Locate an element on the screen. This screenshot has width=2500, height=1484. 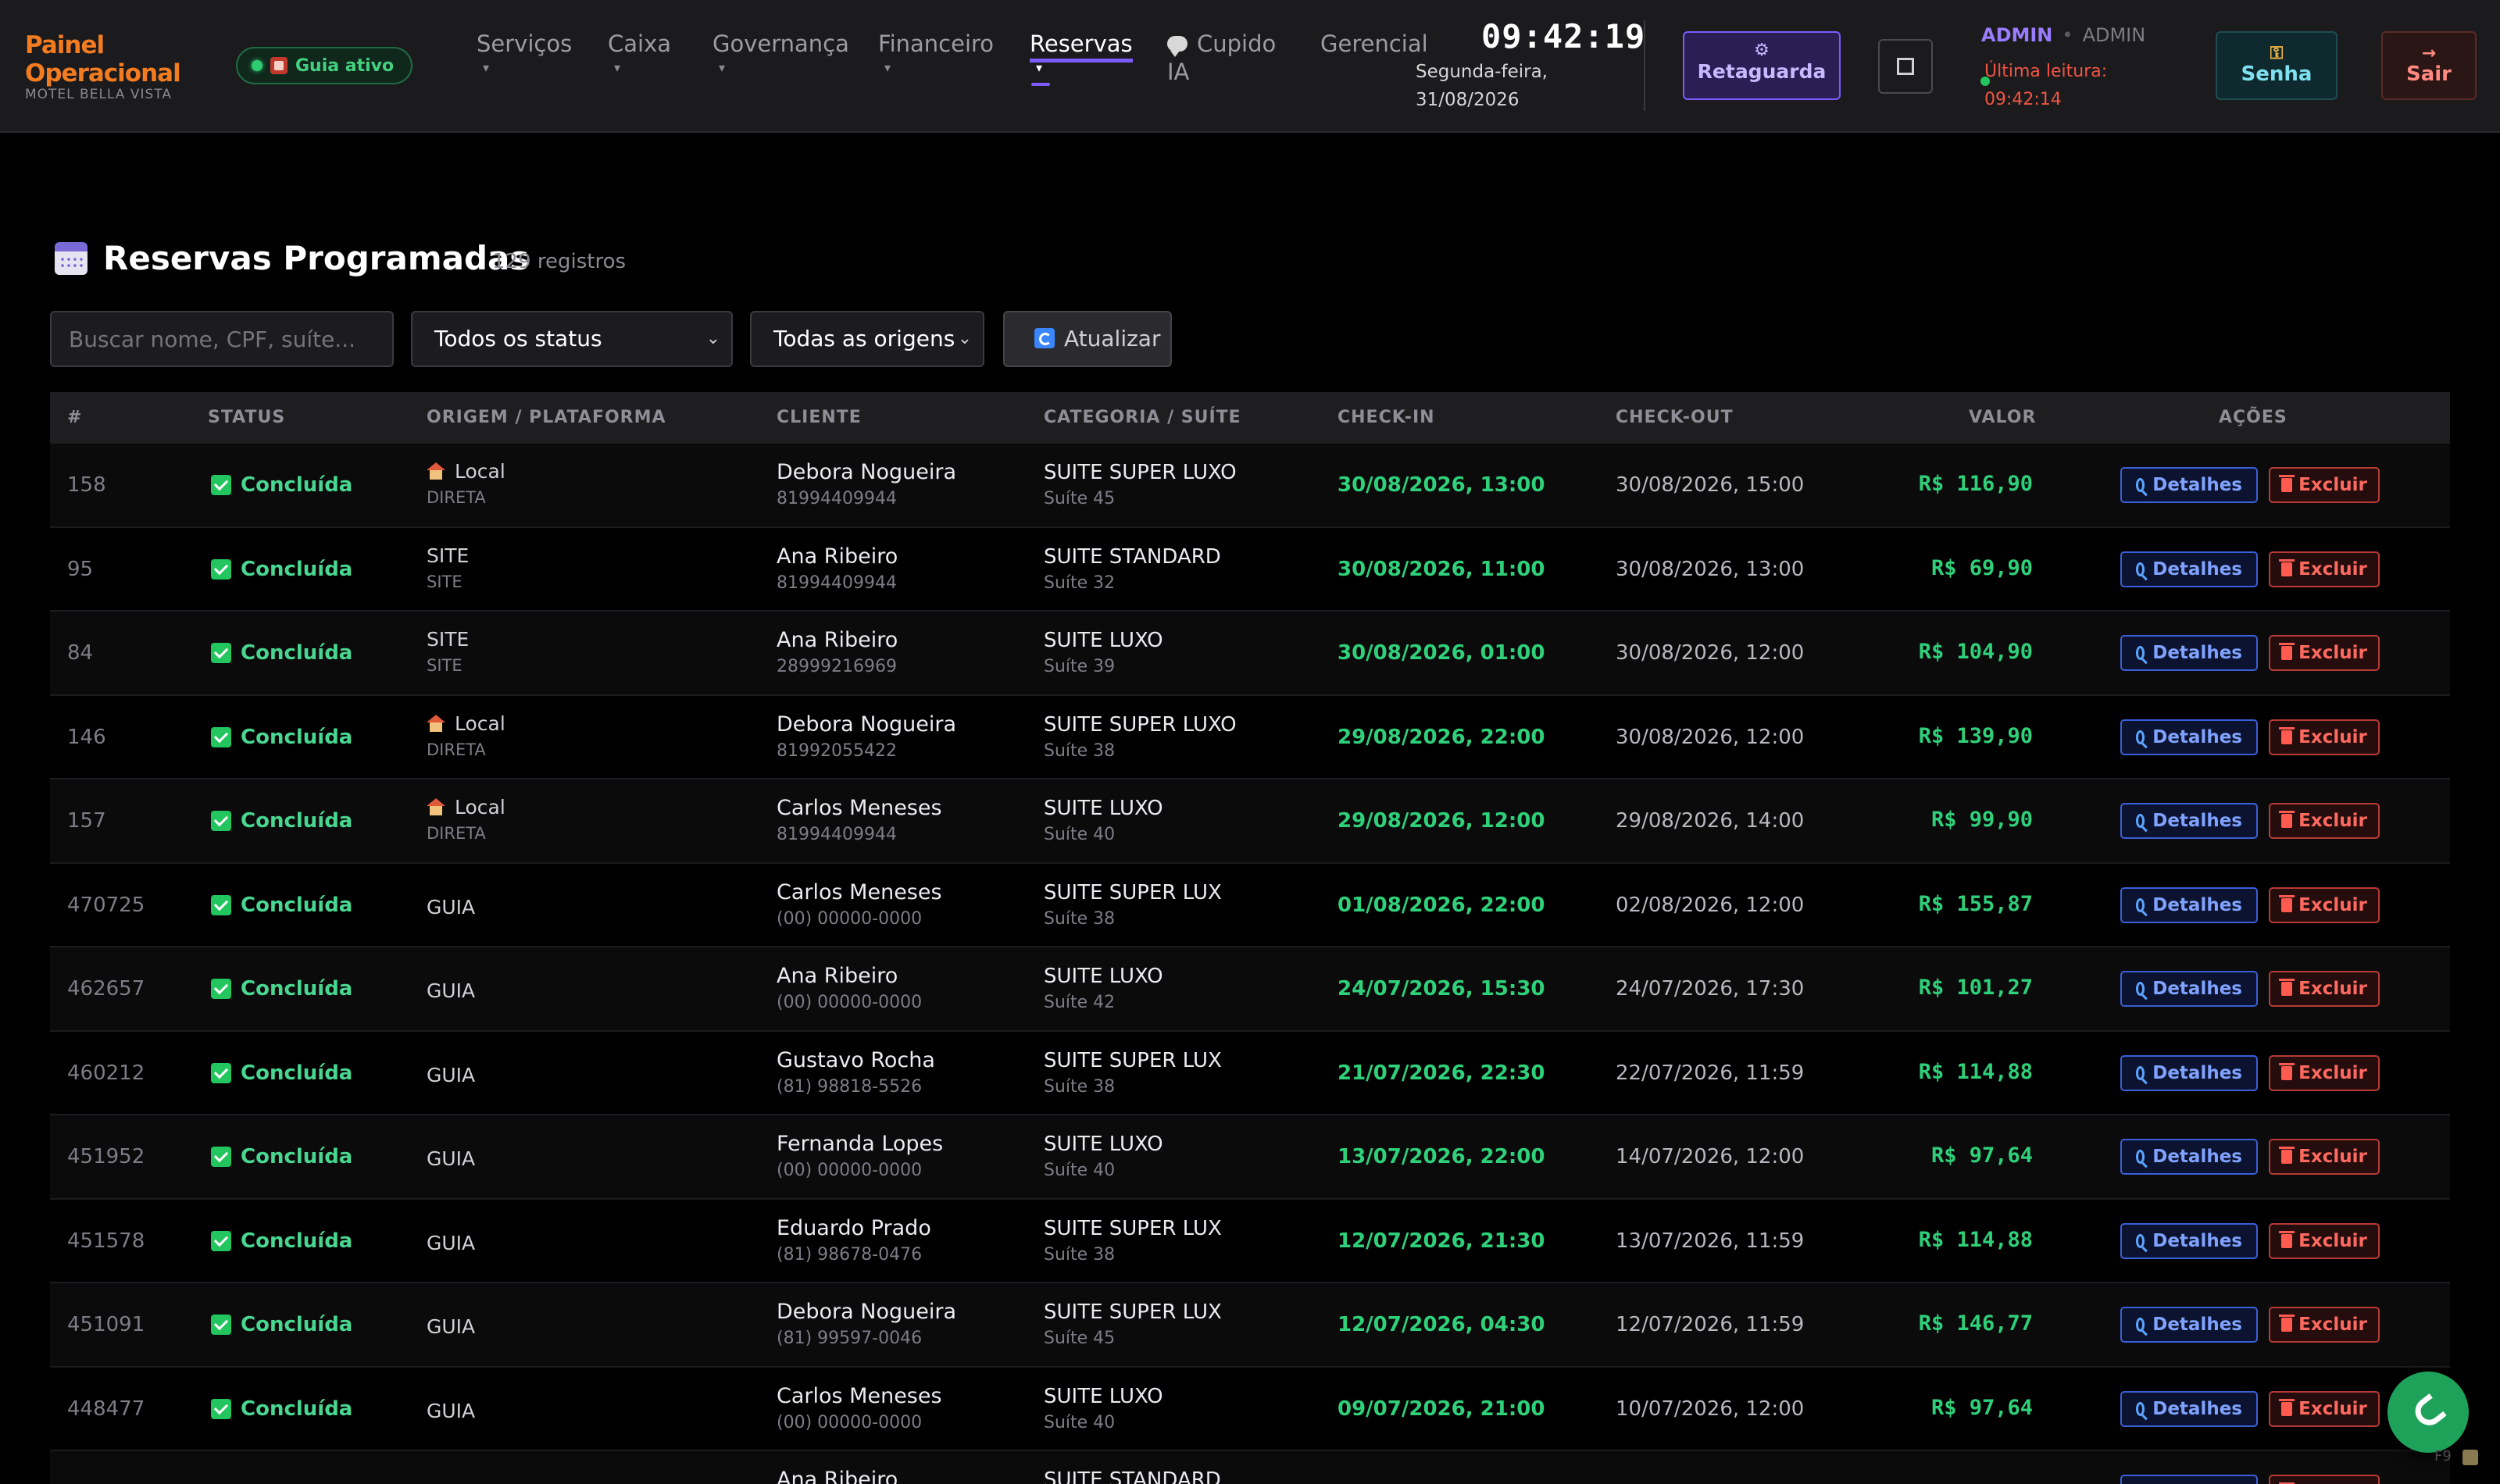
search-input is located at coordinates (222, 339).